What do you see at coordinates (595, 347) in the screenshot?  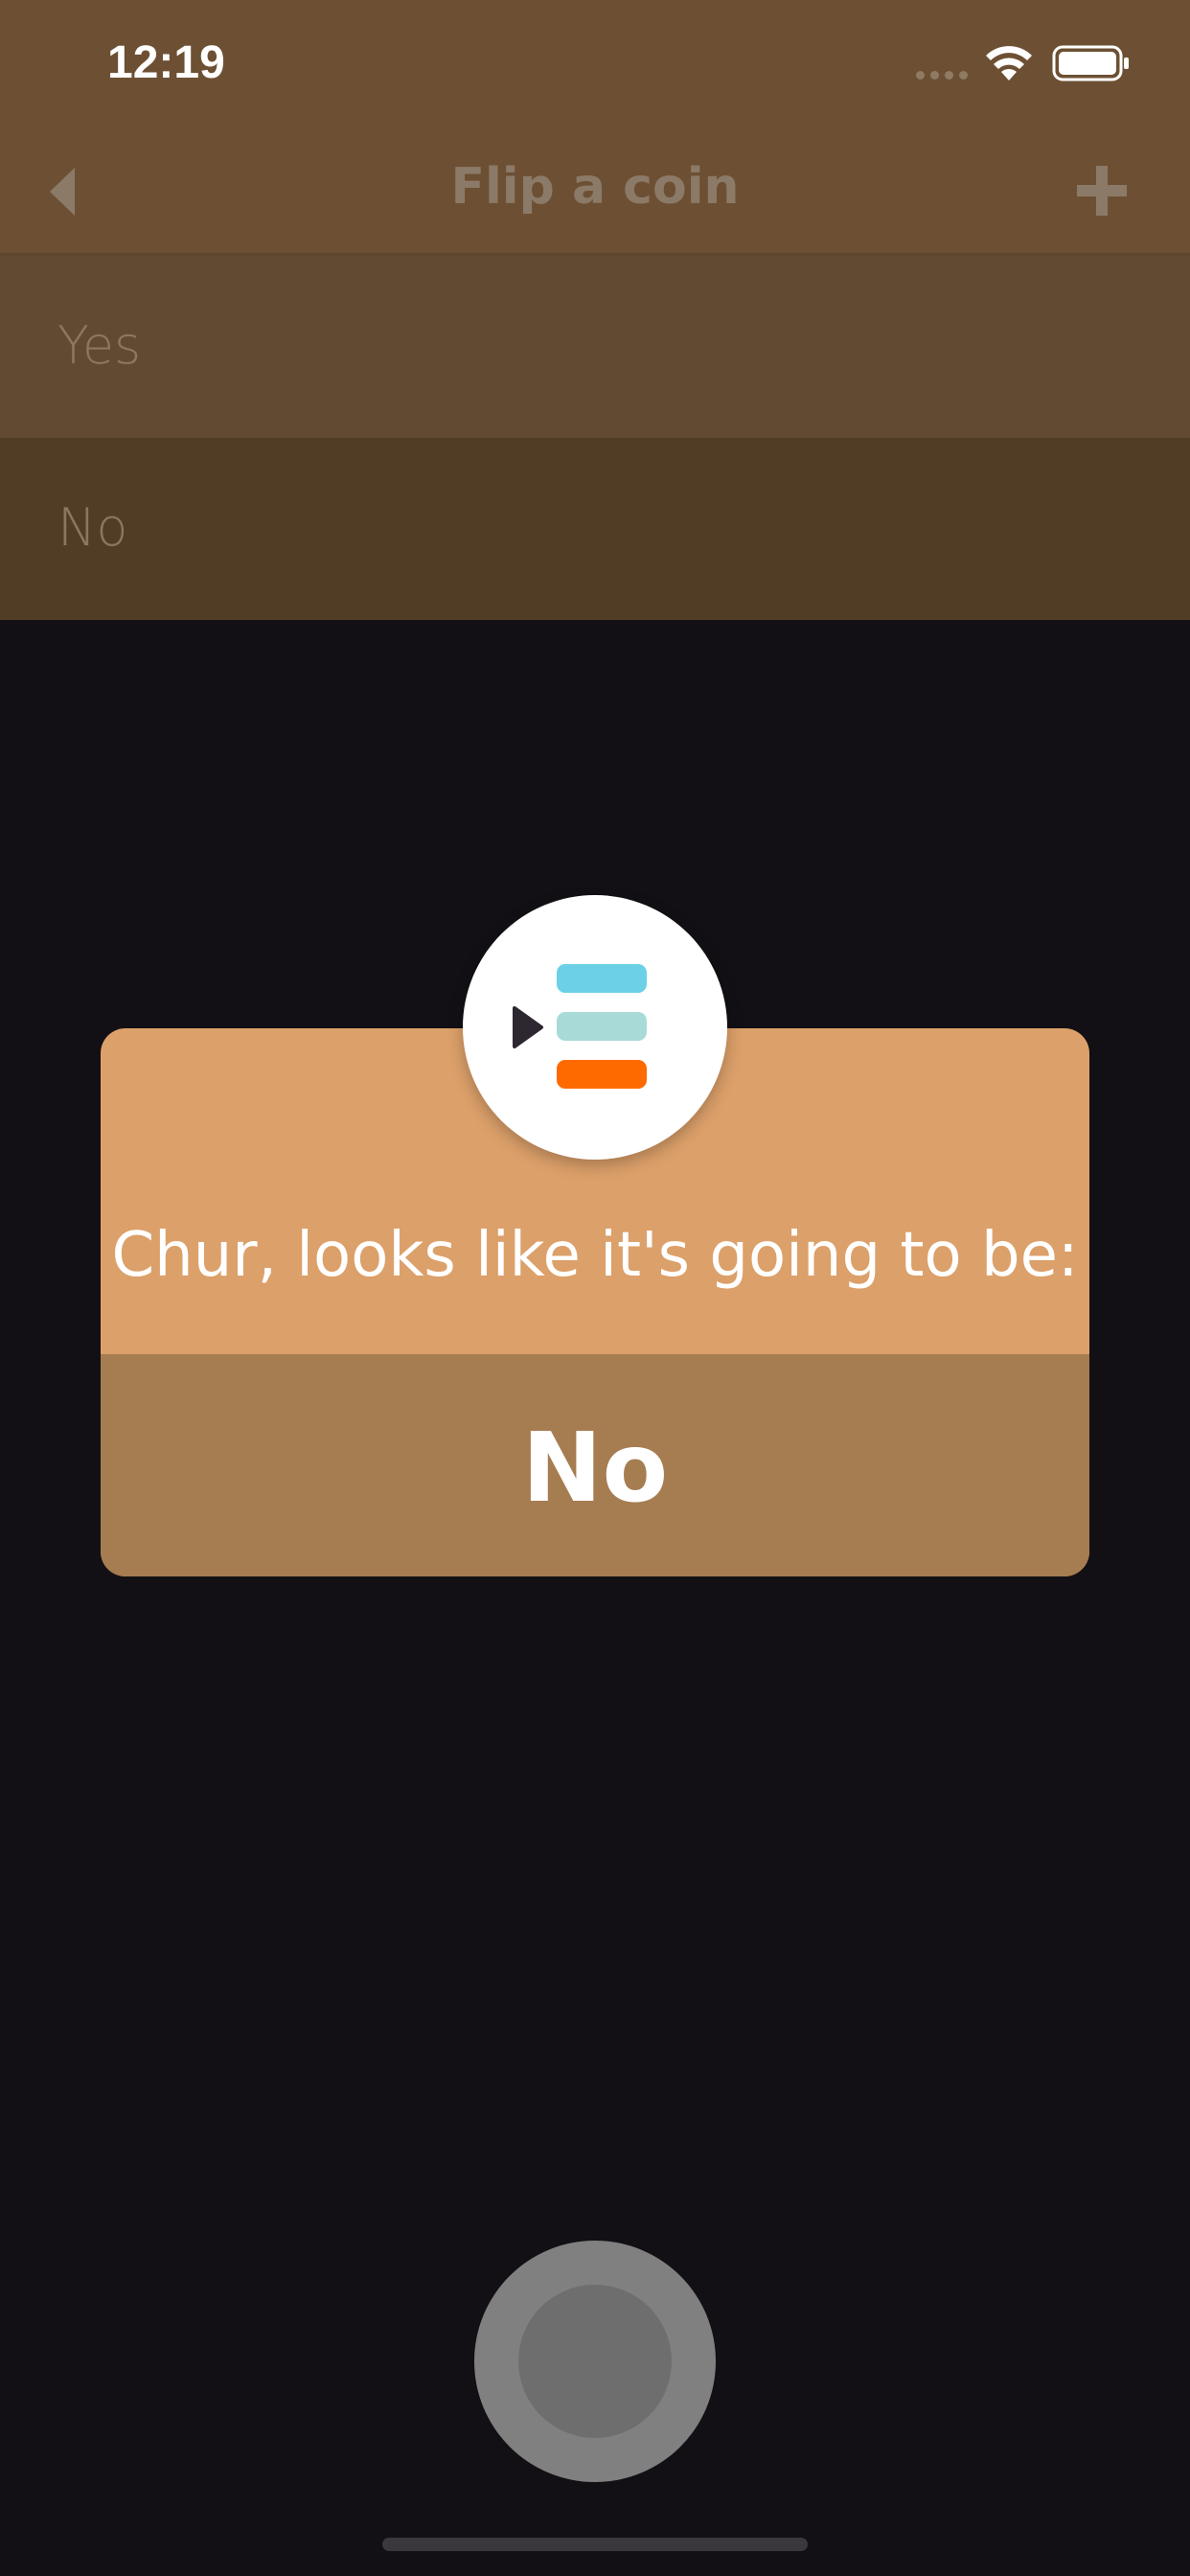 I see `option-row-yes: Yes` at bounding box center [595, 347].